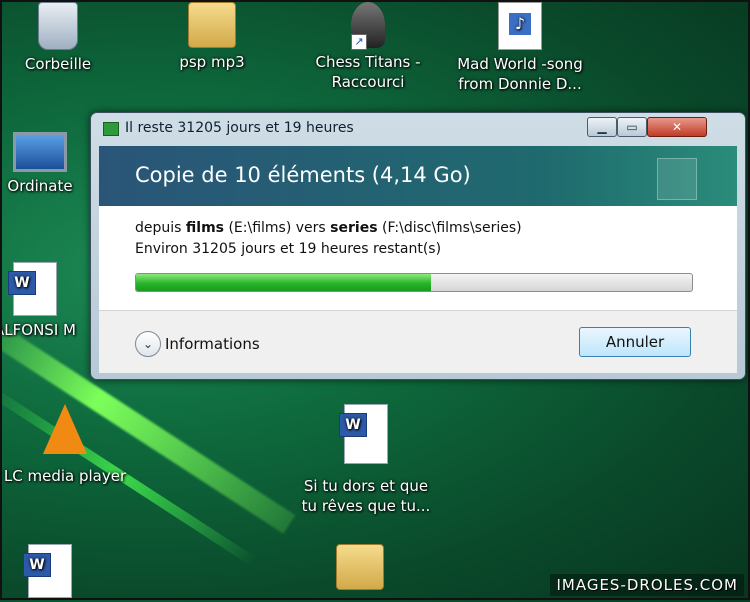 The width and height of the screenshot is (750, 602). What do you see at coordinates (40, 152) in the screenshot?
I see `computer-icon` at bounding box center [40, 152].